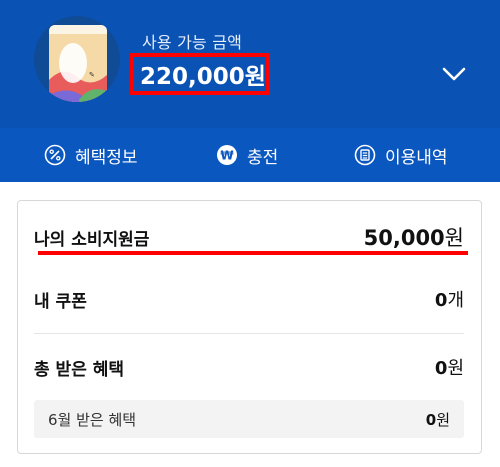 The height and width of the screenshot is (467, 500). What do you see at coordinates (249, 367) in the screenshot?
I see `total-benefit-row: 총 받은 혜택 0원` at bounding box center [249, 367].